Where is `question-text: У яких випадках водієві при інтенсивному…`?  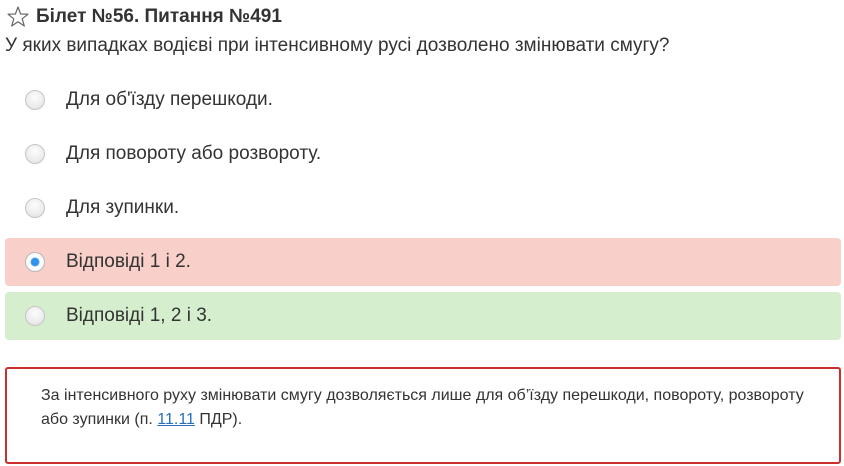
question-text: У яких випадках водієві при інтенсивному… is located at coordinates (337, 45).